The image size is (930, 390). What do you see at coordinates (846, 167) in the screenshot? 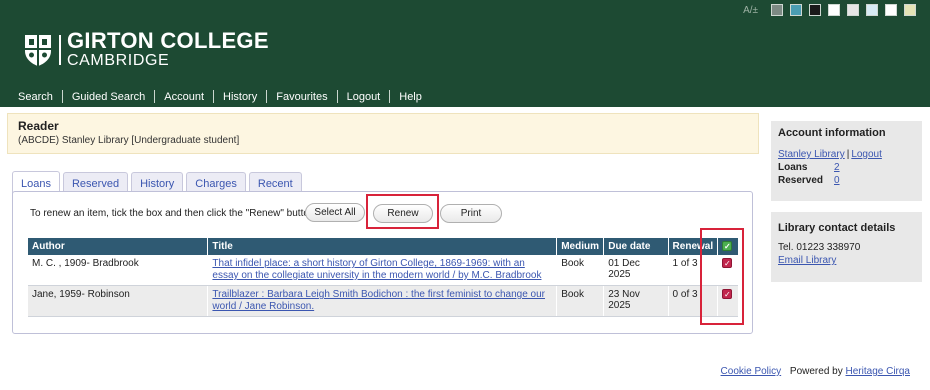
I see `loans-count-row: Loans 2` at bounding box center [846, 167].